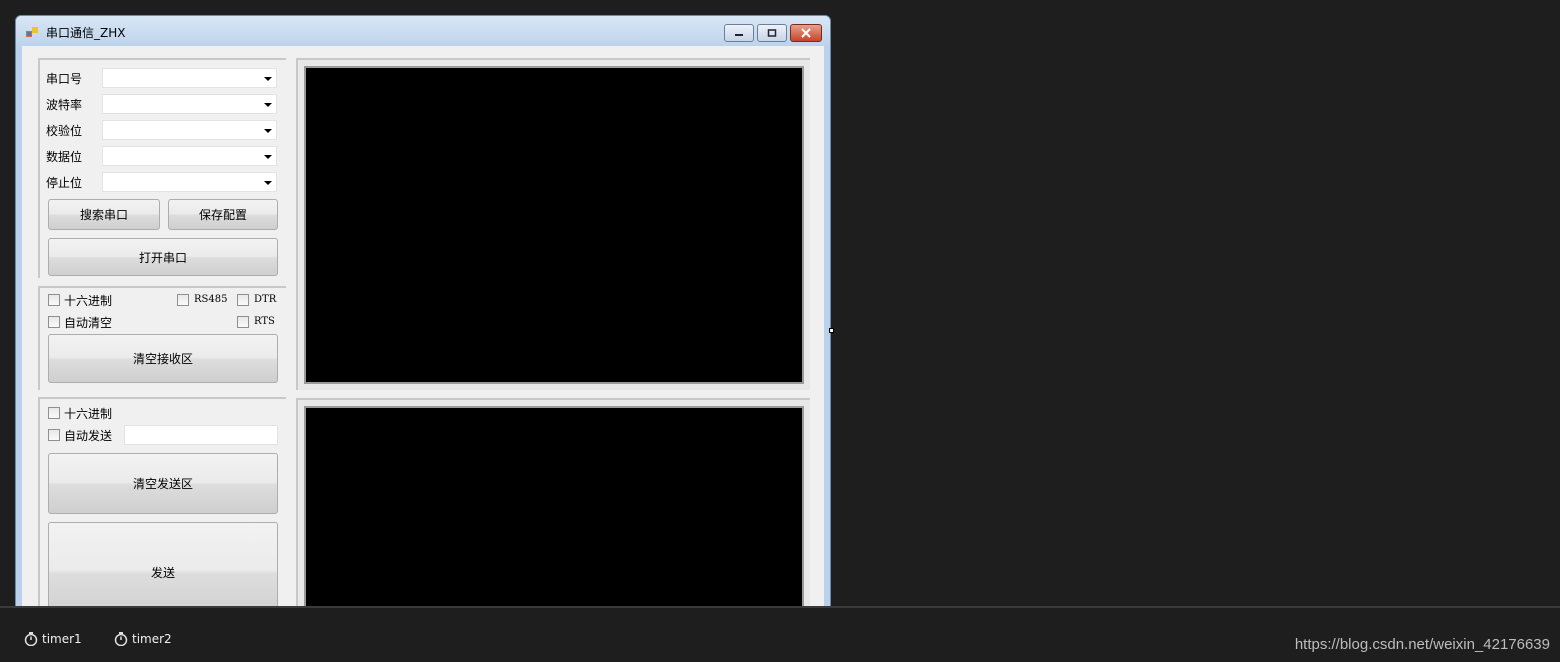 The height and width of the screenshot is (662, 1560). I want to click on serial-settings-group: 串口号 波特率 校验位 数据位 停止位 搜索串口 保存配置 打开串口, so click(162, 168).